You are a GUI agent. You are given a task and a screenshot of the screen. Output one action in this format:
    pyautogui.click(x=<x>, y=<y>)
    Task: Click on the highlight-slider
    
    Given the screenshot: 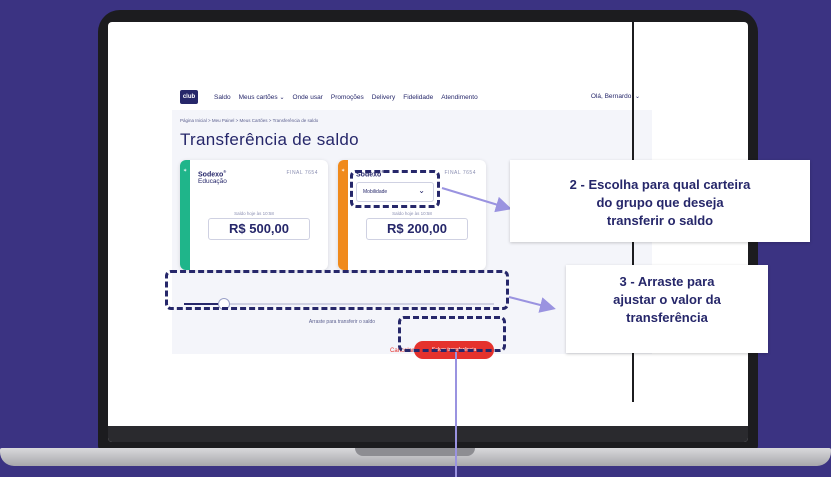 What is the action you would take?
    pyautogui.click(x=337, y=290)
    